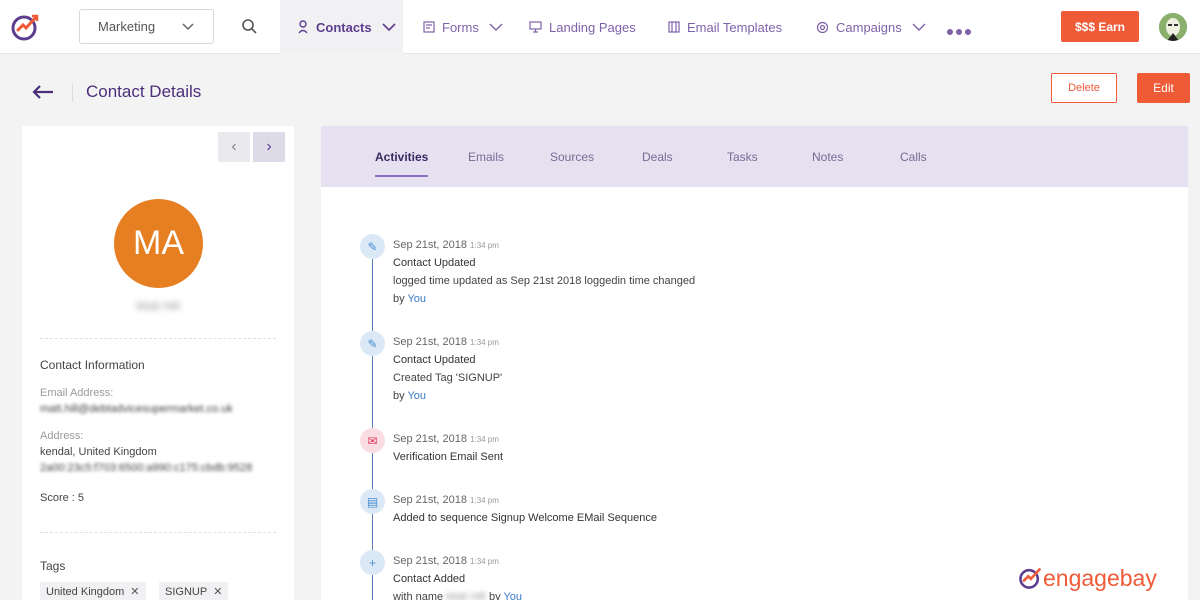 The width and height of the screenshot is (1200, 600). I want to click on tag-label: SIGNUP, so click(186, 592).